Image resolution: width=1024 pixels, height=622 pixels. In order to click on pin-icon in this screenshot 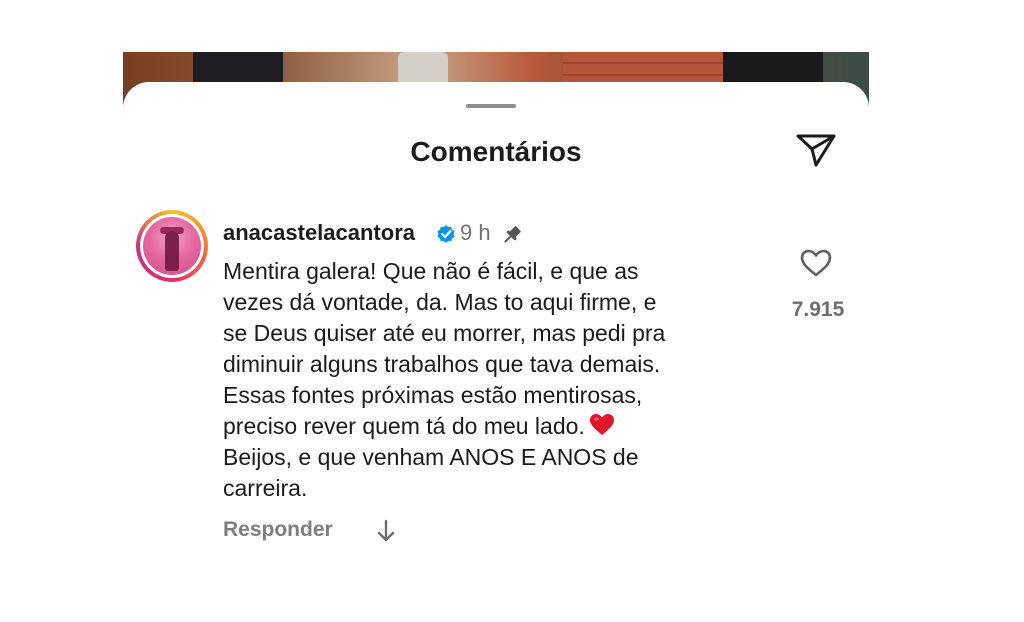, I will do `click(512, 234)`.